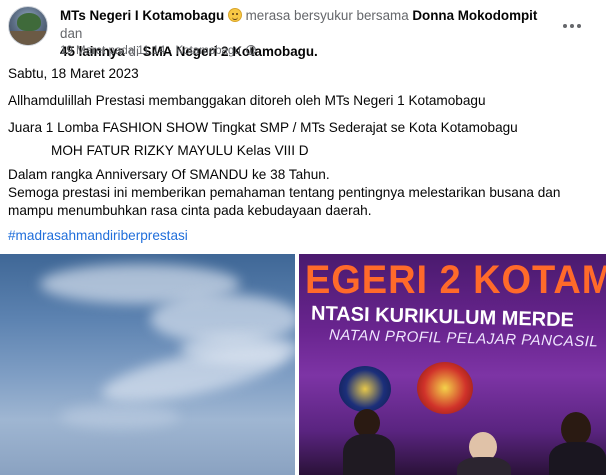 The image size is (606, 475). I want to click on author-avatar, so click(28, 26).